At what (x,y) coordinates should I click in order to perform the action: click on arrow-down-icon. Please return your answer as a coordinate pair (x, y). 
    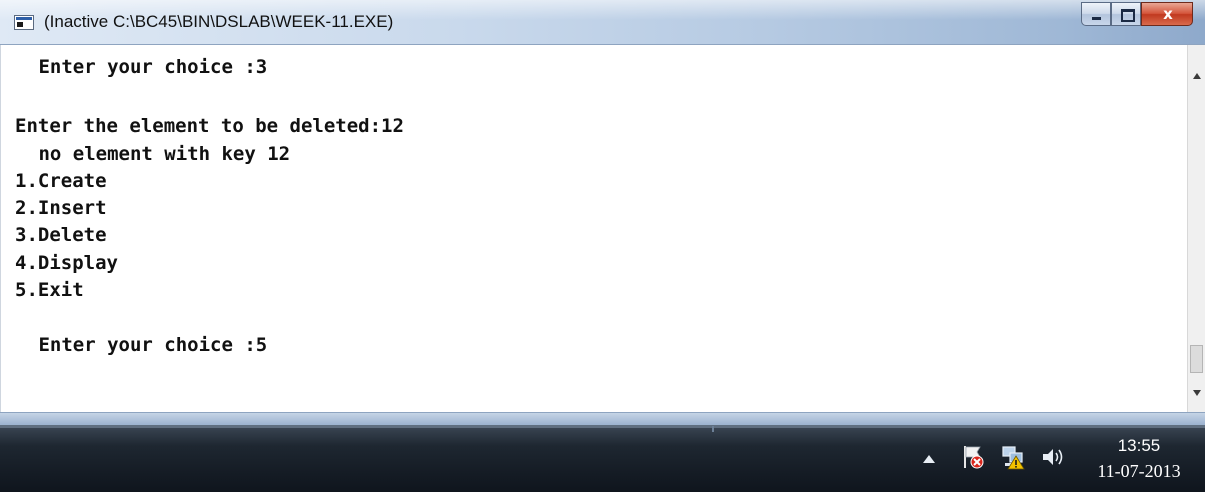
    Looking at the image, I should click on (1197, 393).